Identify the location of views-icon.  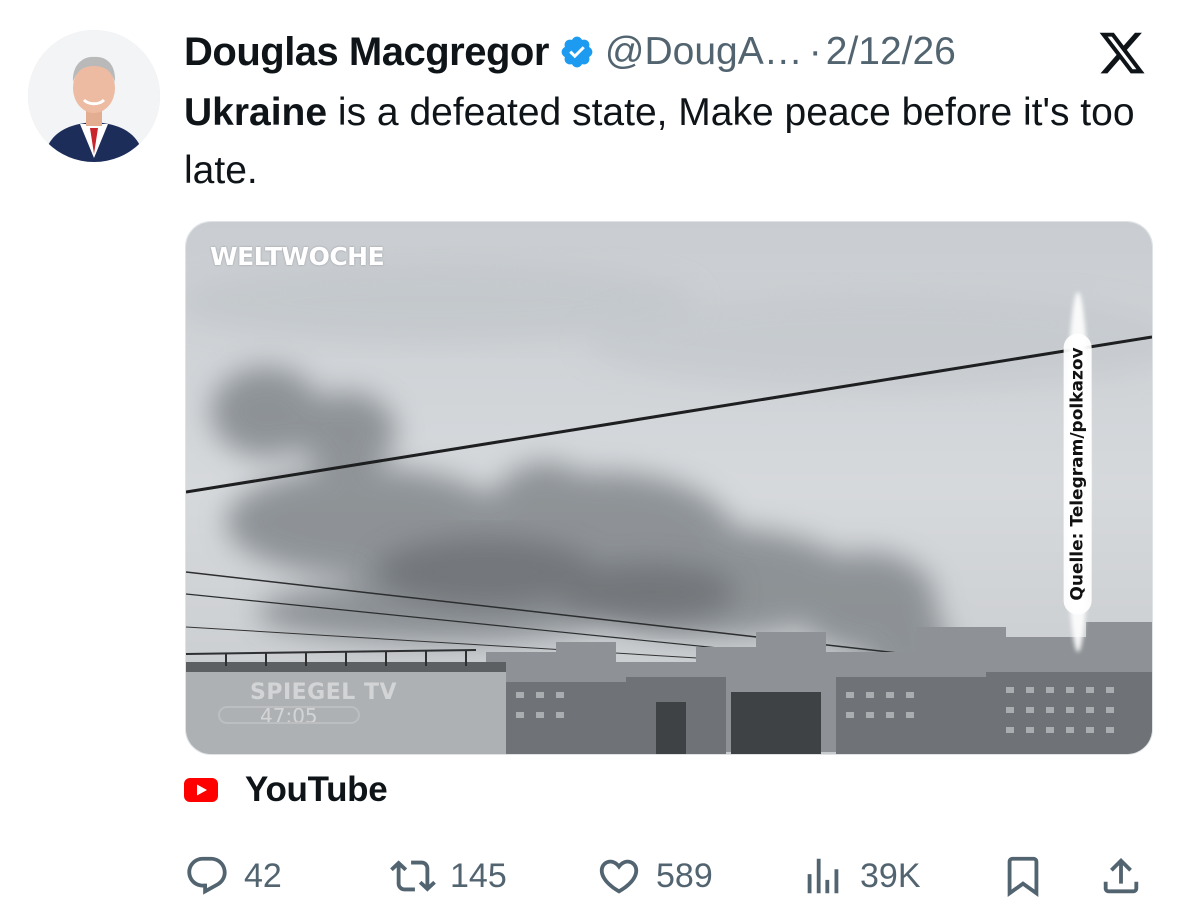
(823, 876).